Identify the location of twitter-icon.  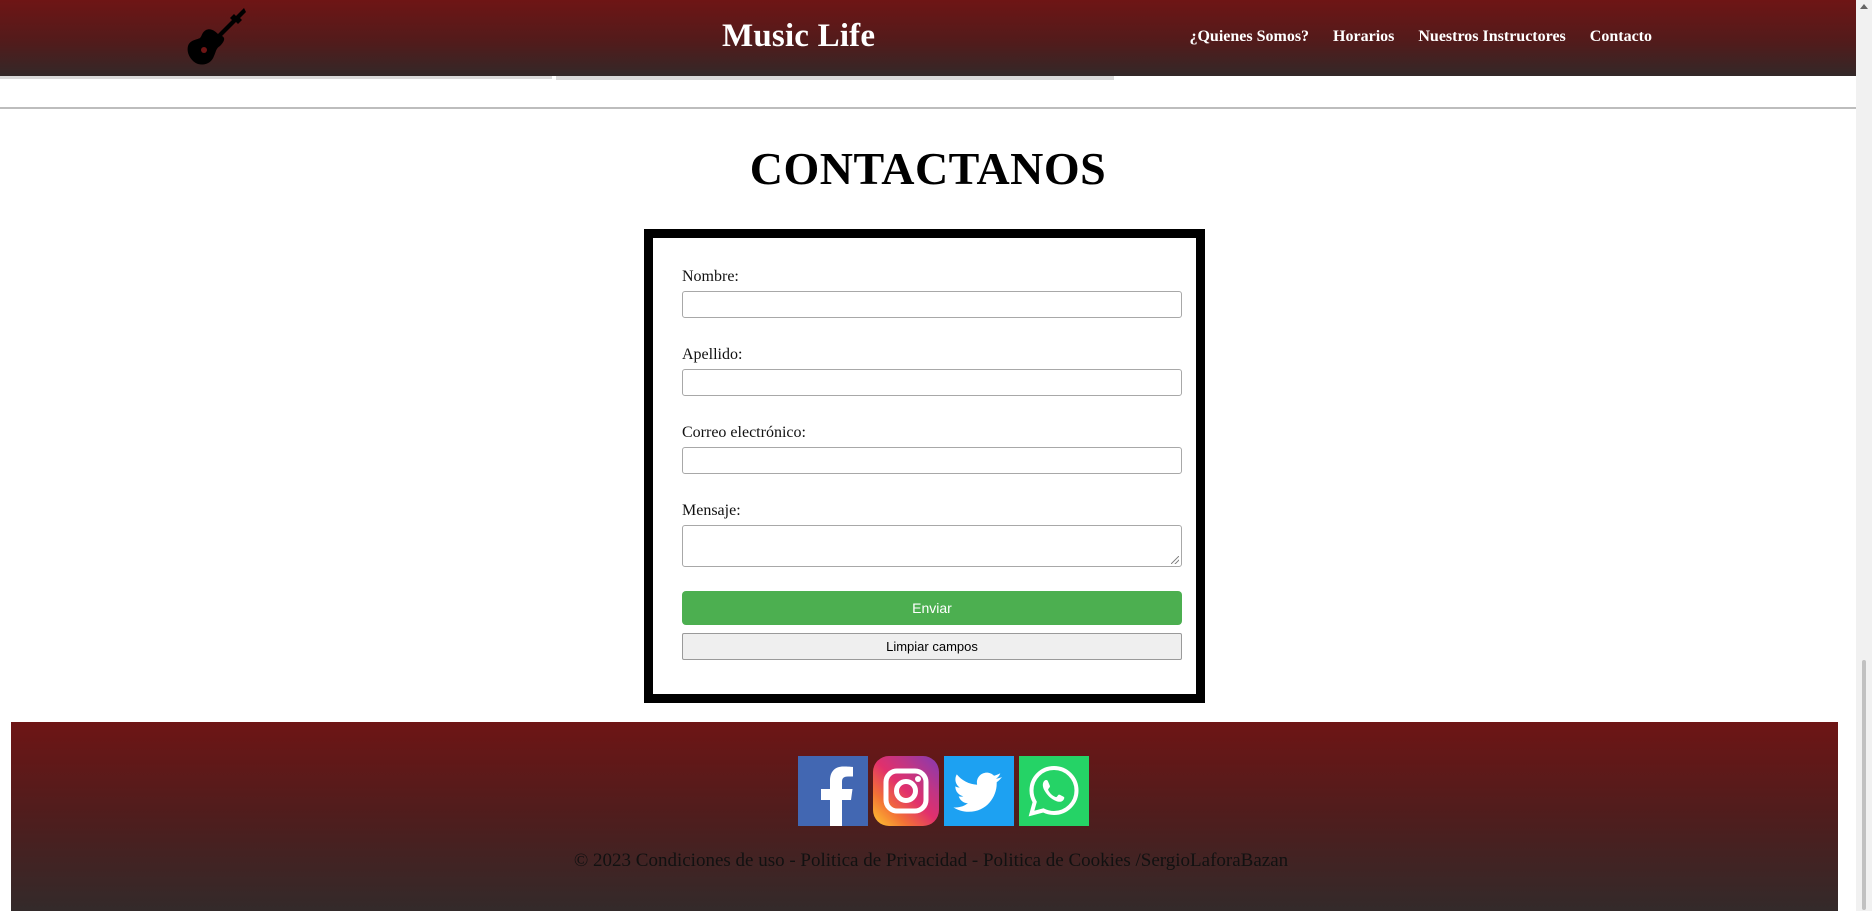
(979, 791).